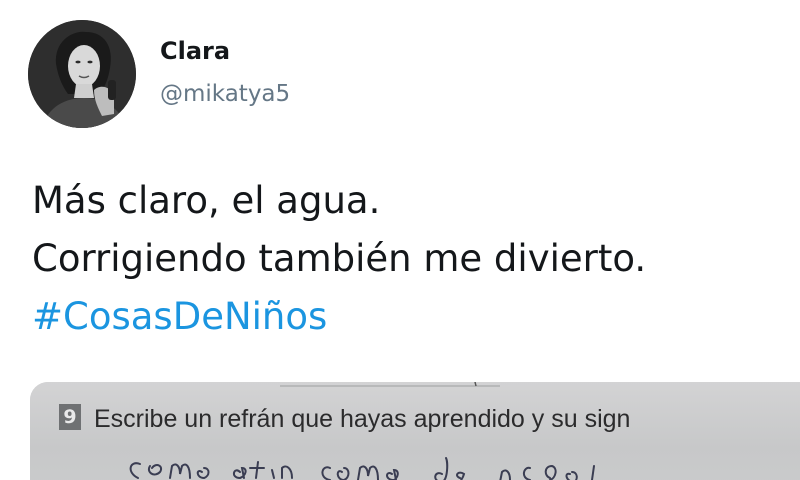 The image size is (800, 480). I want to click on avatar-photo, so click(82, 74).